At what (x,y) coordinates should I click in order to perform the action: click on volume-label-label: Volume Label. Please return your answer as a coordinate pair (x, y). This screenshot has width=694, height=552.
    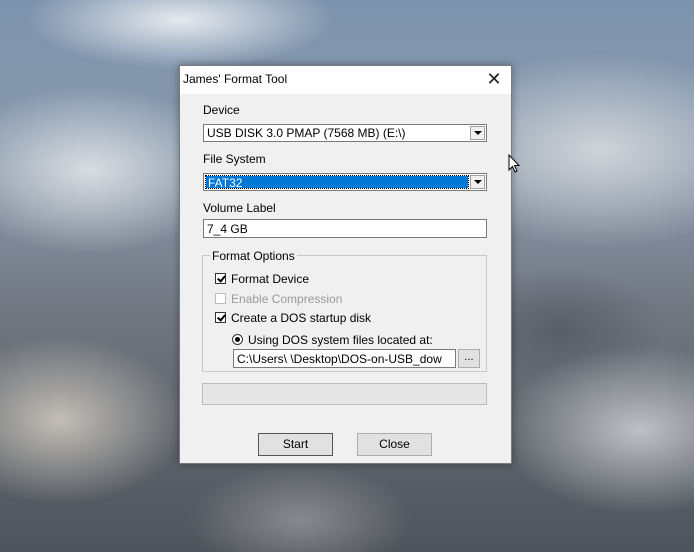
    Looking at the image, I should click on (239, 208).